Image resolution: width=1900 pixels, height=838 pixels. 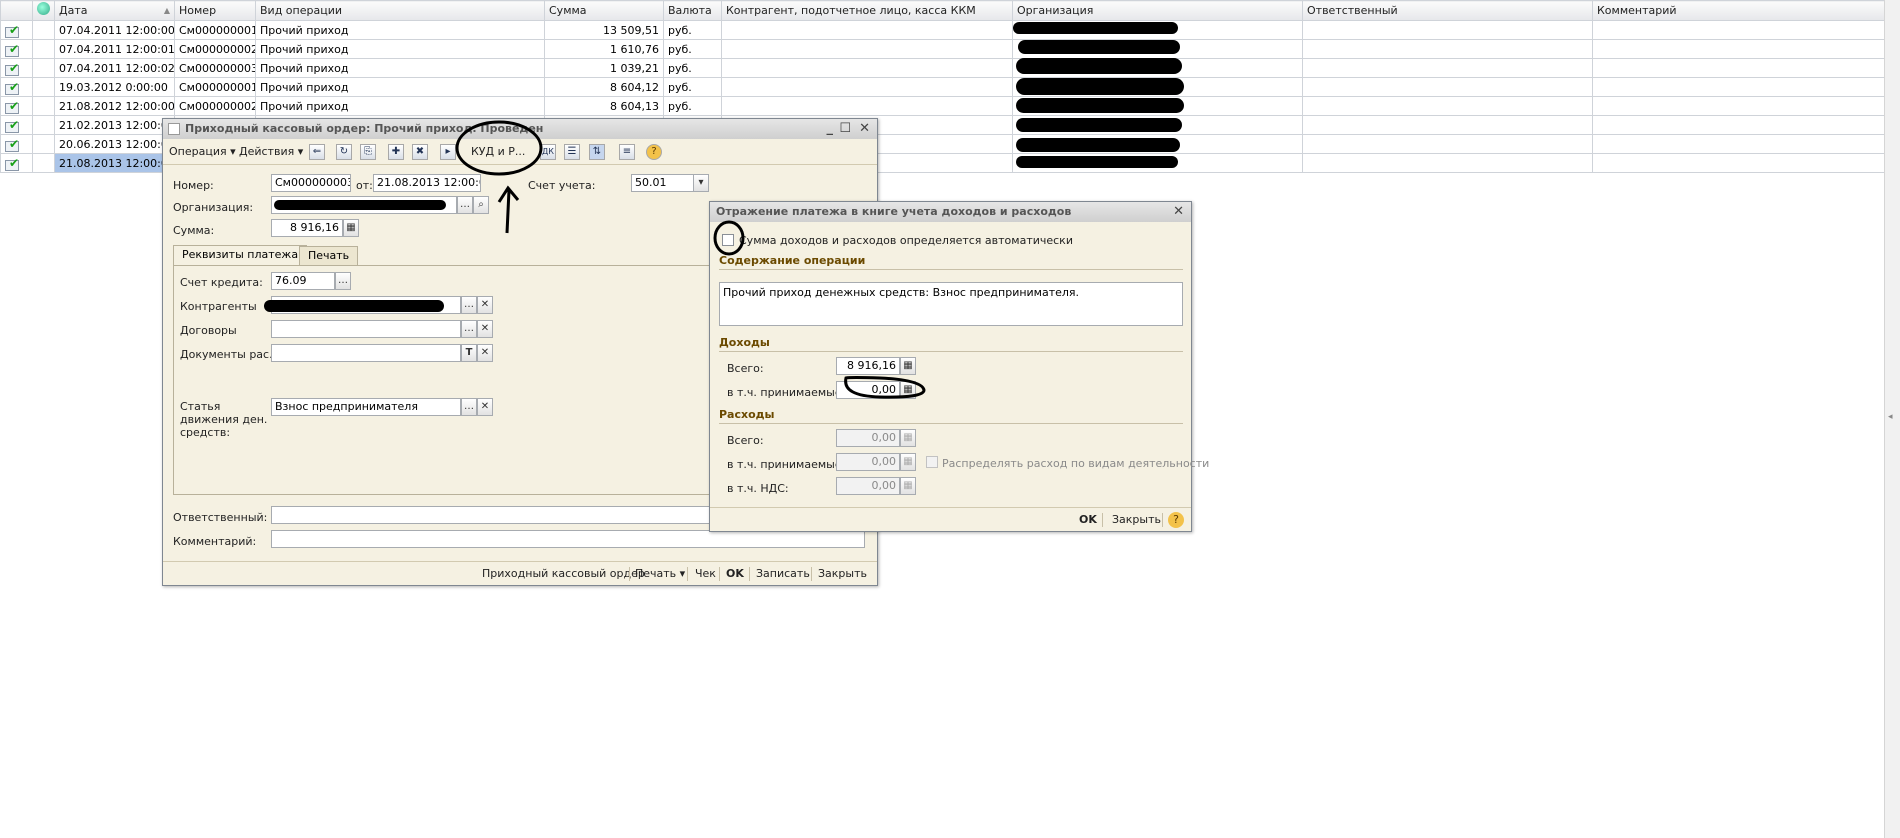 I want to click on col-operation: Вид операции, so click(x=400, y=10).